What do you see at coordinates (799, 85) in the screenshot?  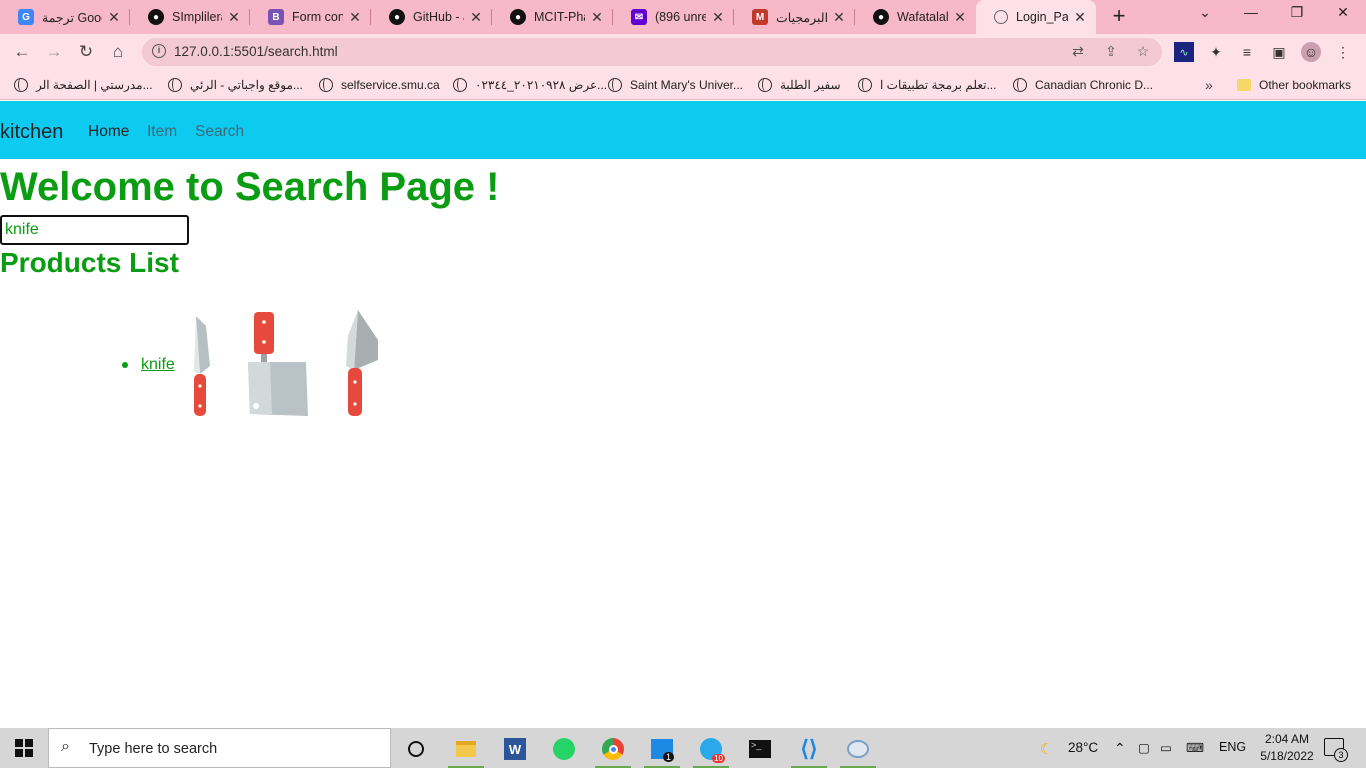 I see `bookmark-item: سفير الطلبة` at bounding box center [799, 85].